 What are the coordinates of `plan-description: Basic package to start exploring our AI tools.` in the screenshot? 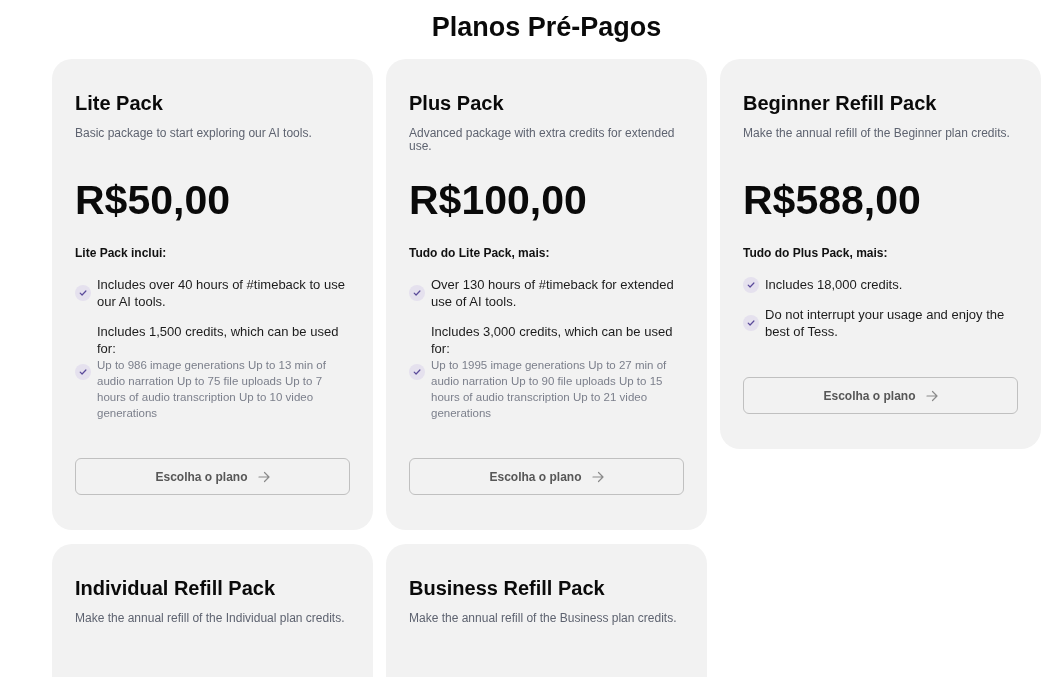 It's located at (194, 133).